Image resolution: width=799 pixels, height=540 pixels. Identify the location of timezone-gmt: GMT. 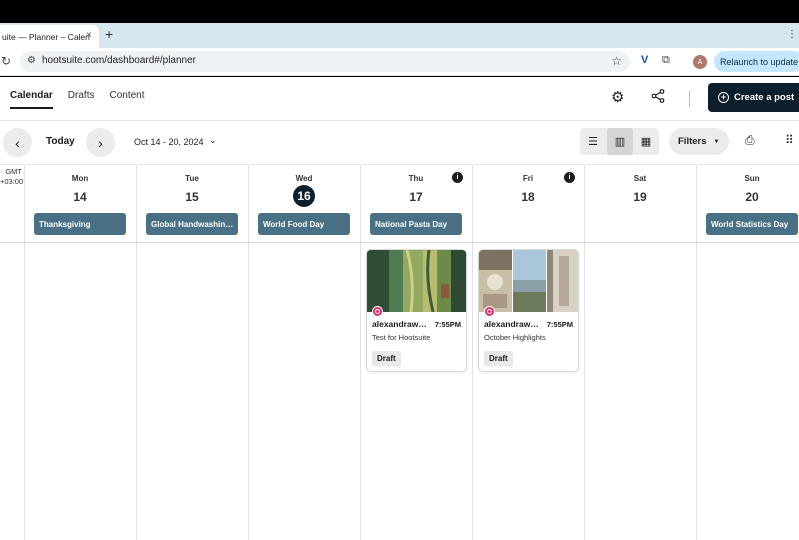
(13, 171).